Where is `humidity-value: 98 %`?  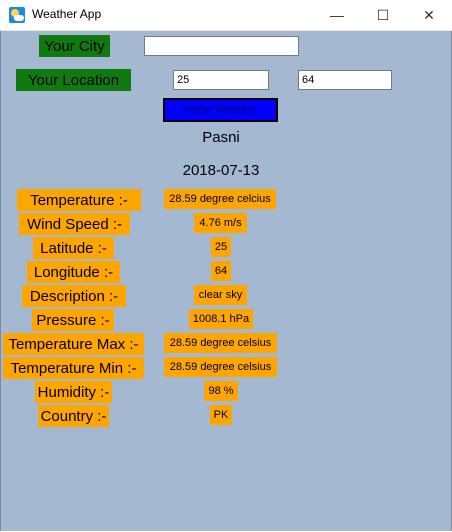
humidity-value: 98 % is located at coordinates (221, 391).